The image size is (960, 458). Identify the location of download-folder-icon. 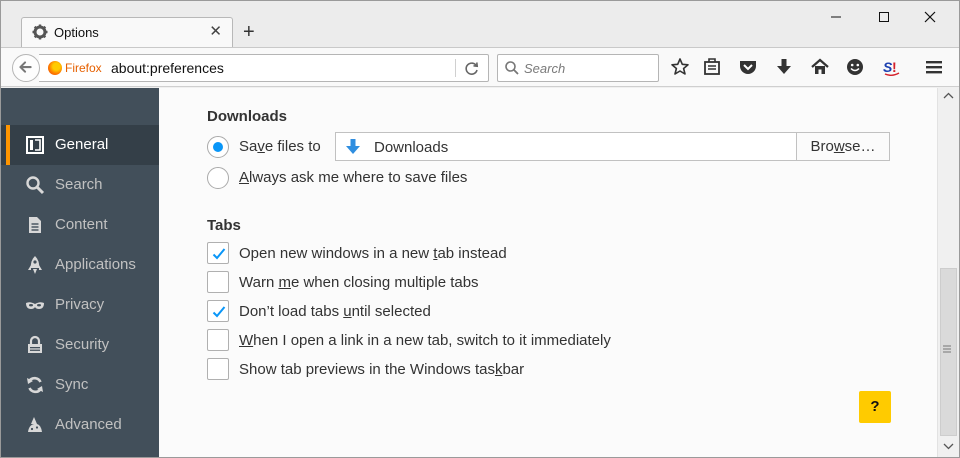
(353, 146).